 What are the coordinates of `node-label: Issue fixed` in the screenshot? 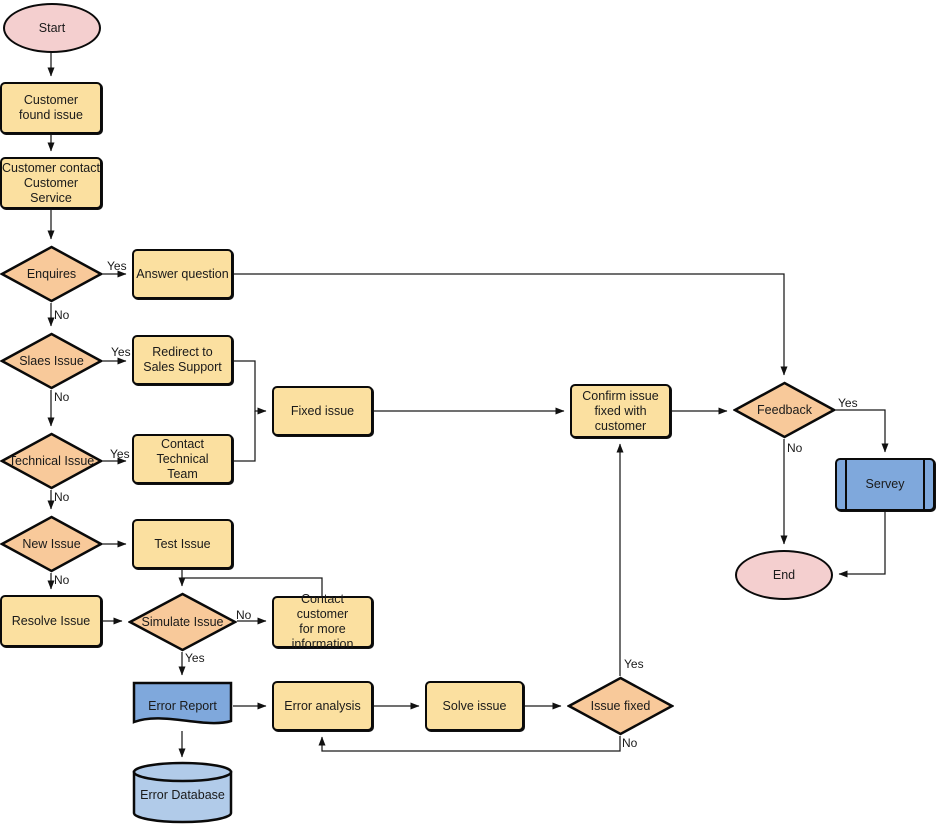 It's located at (620, 705).